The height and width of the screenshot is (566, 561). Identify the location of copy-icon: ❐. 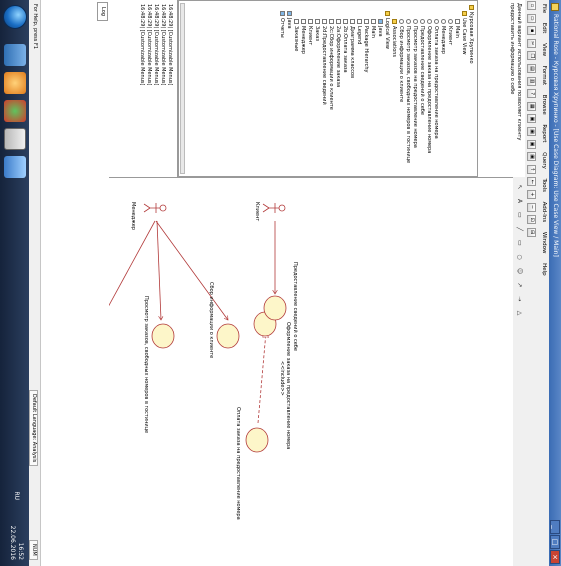
(531, 56).